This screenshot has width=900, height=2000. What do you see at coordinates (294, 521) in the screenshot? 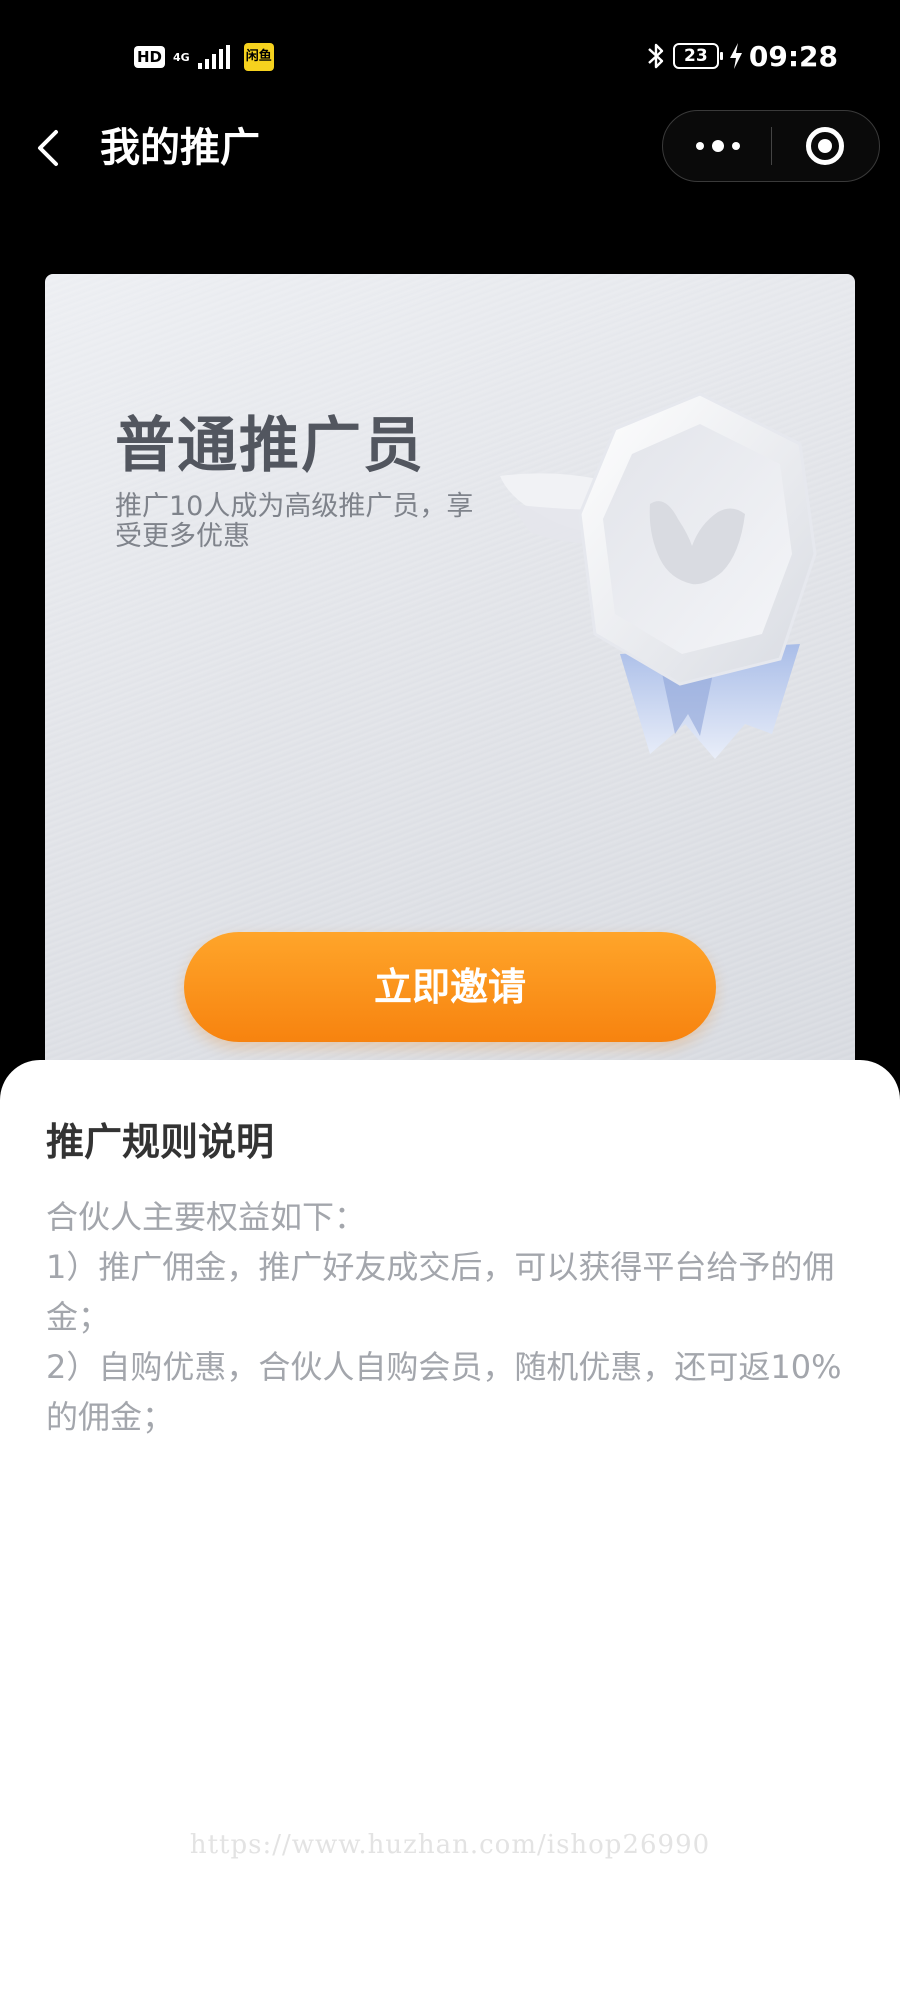
I see `level-description: 推广10人成为高级推广员，享受更多优惠` at bounding box center [294, 521].